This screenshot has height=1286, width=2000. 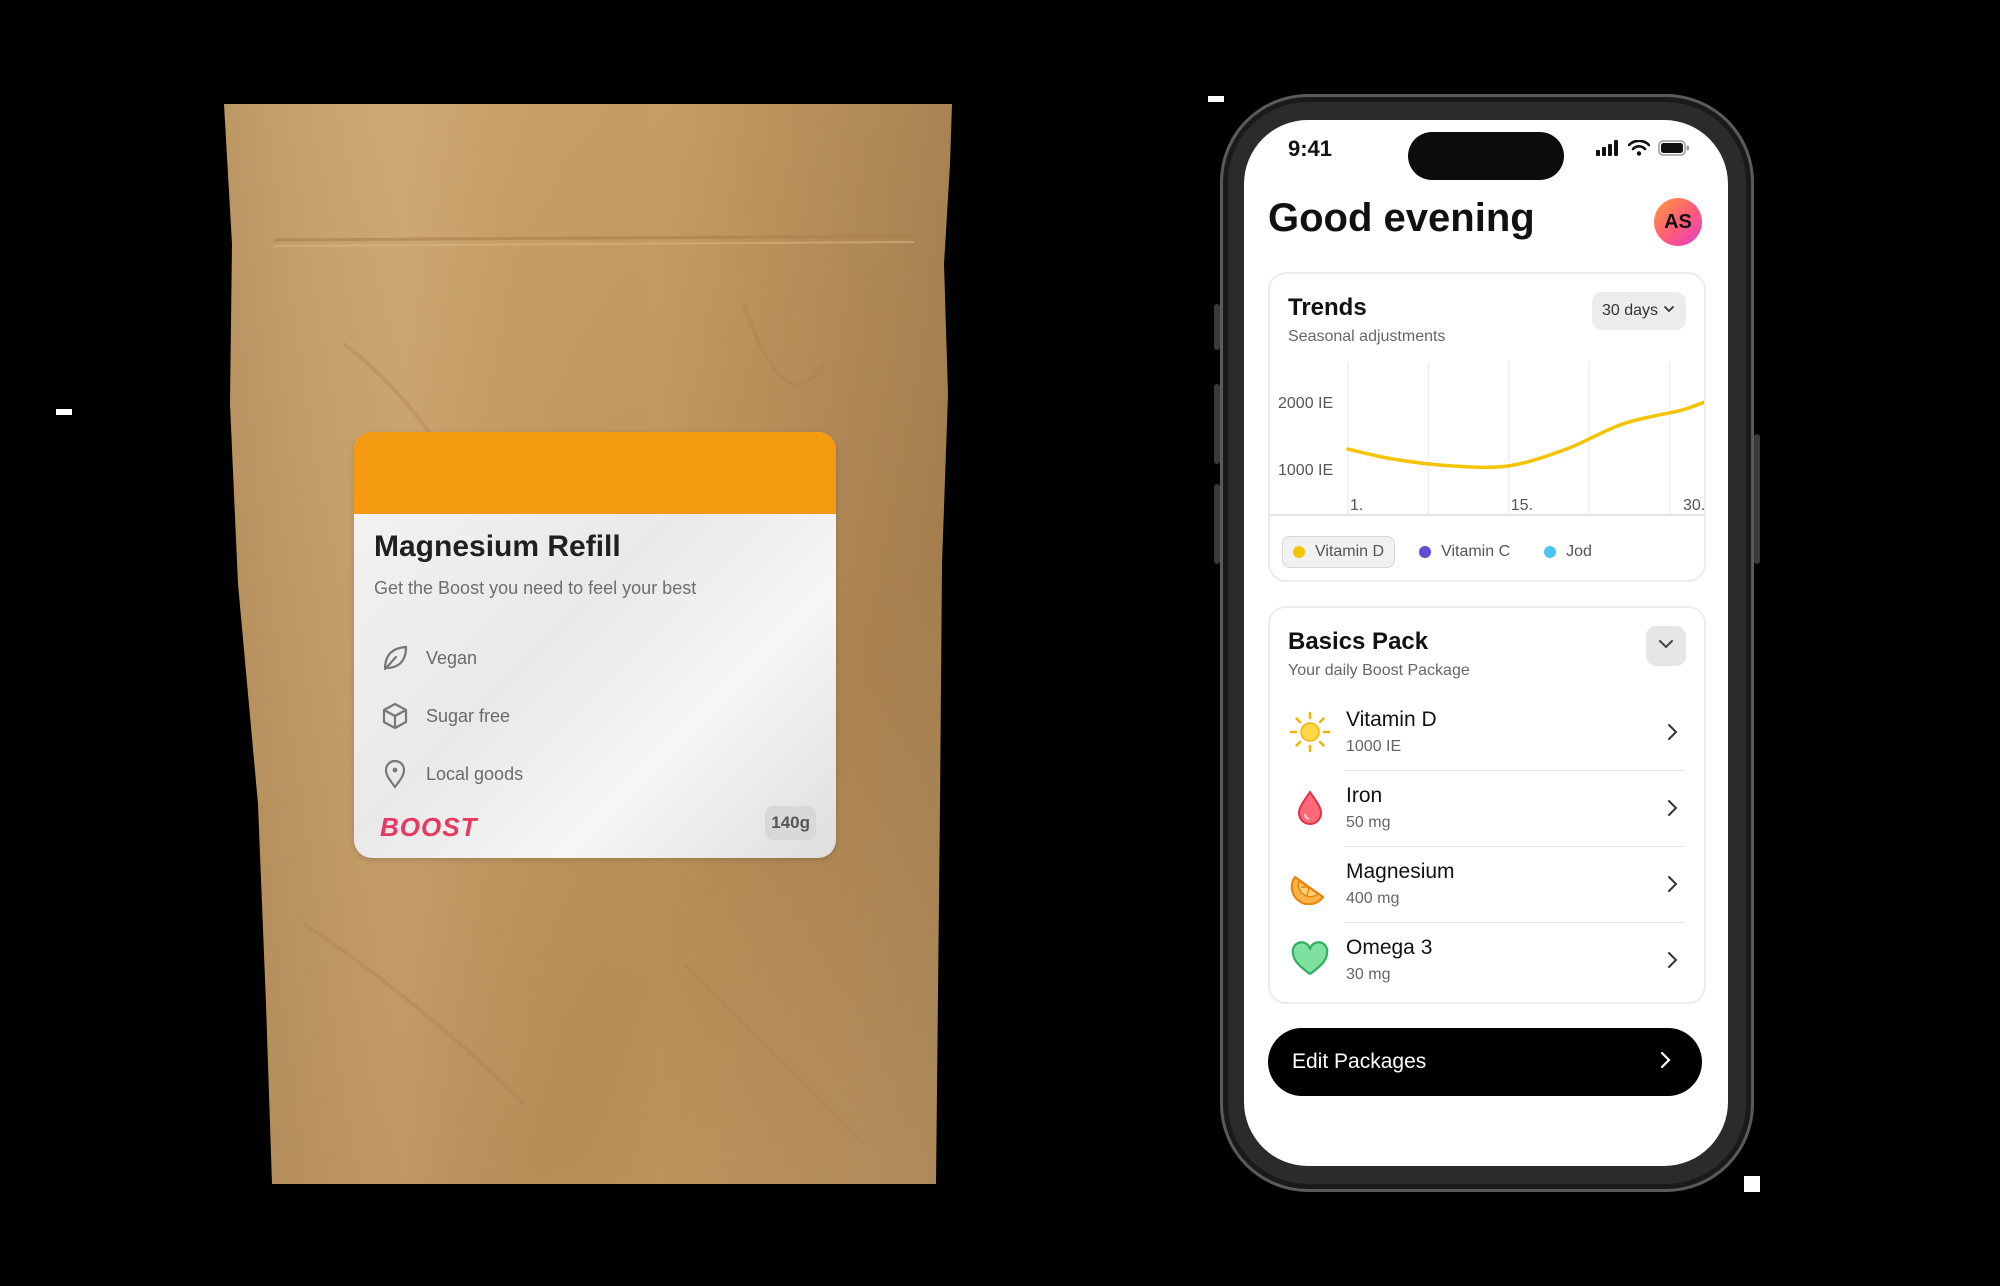 I want to click on legend-vitamin-c: Vitamin C, so click(x=1464, y=552).